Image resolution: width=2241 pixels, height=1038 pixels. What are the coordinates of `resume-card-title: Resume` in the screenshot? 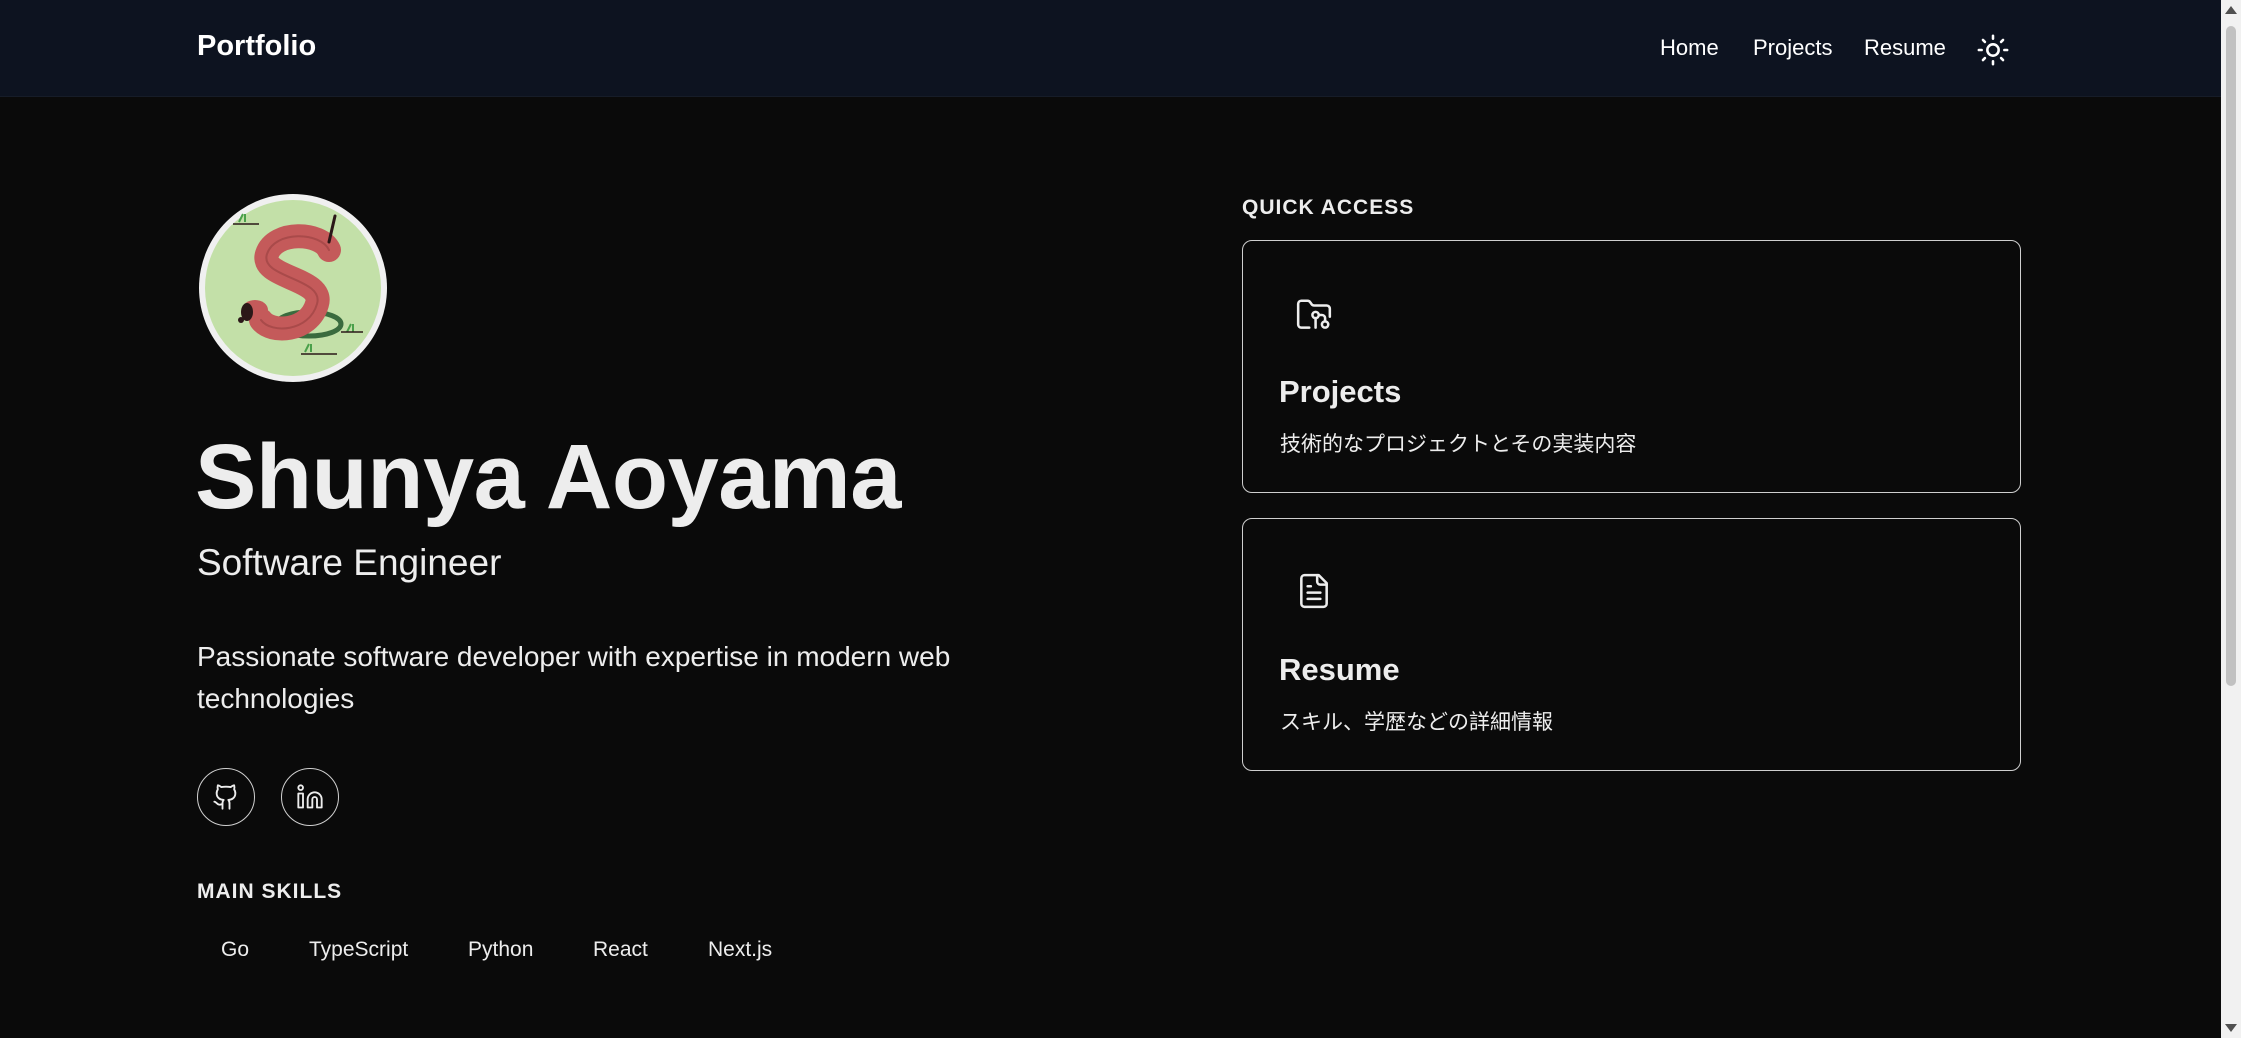 It's located at (1339, 669).